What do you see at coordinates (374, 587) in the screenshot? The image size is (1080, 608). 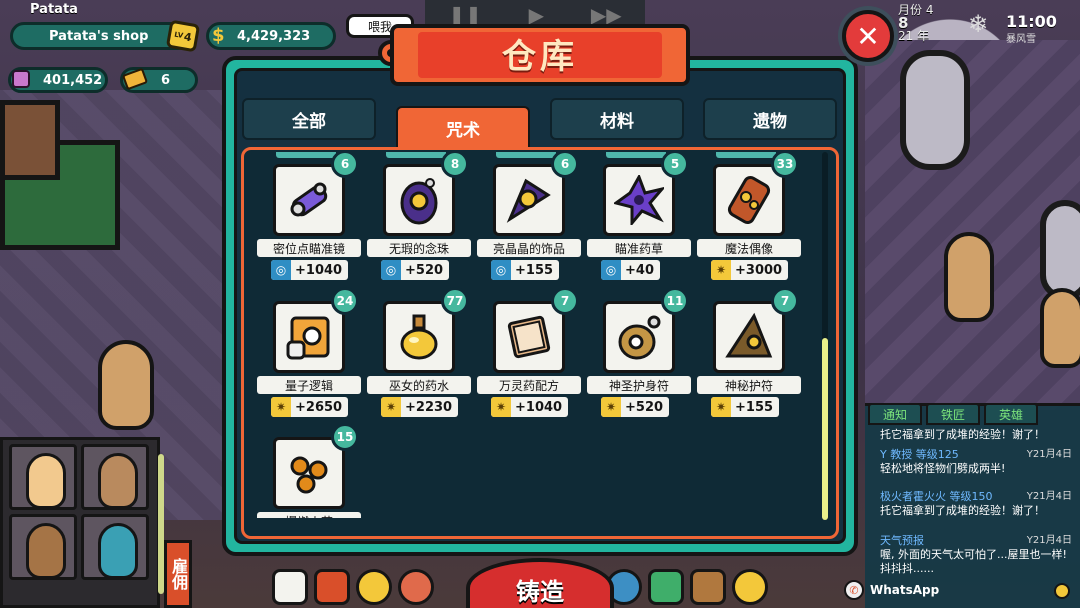 I see `quill-icon` at bounding box center [374, 587].